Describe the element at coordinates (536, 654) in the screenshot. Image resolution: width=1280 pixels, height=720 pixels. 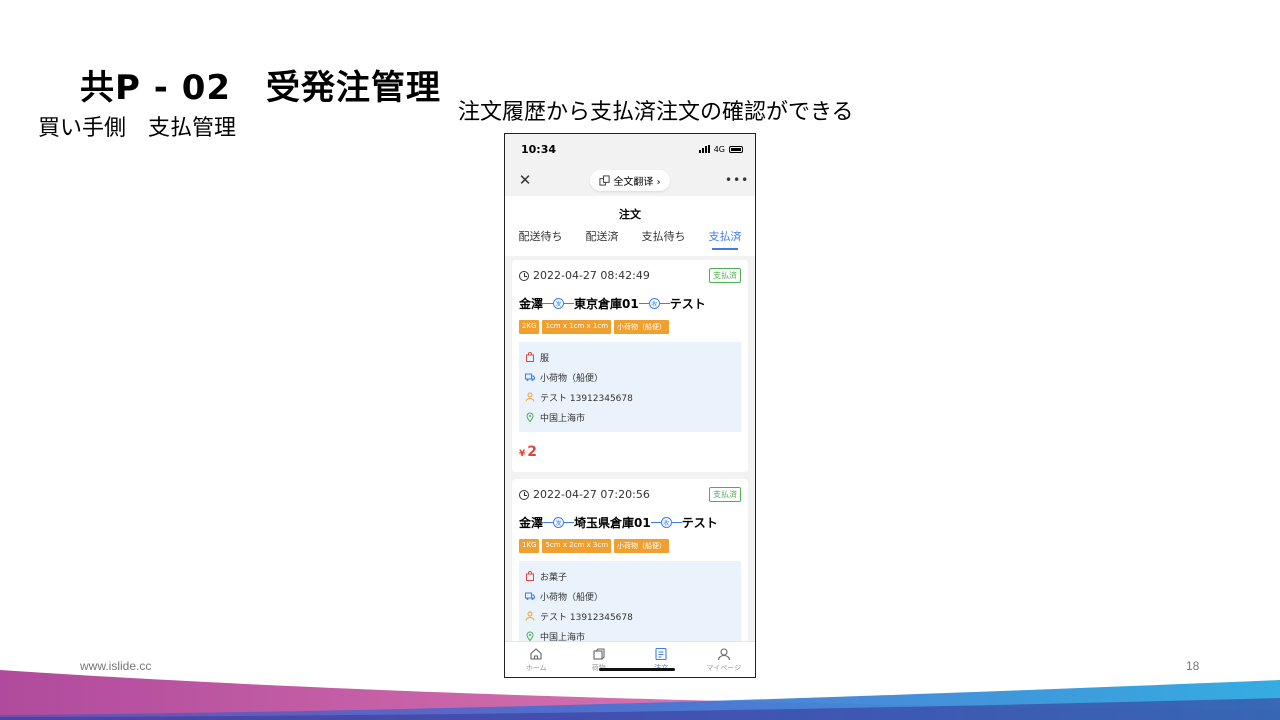
I see `home-icon` at that location.